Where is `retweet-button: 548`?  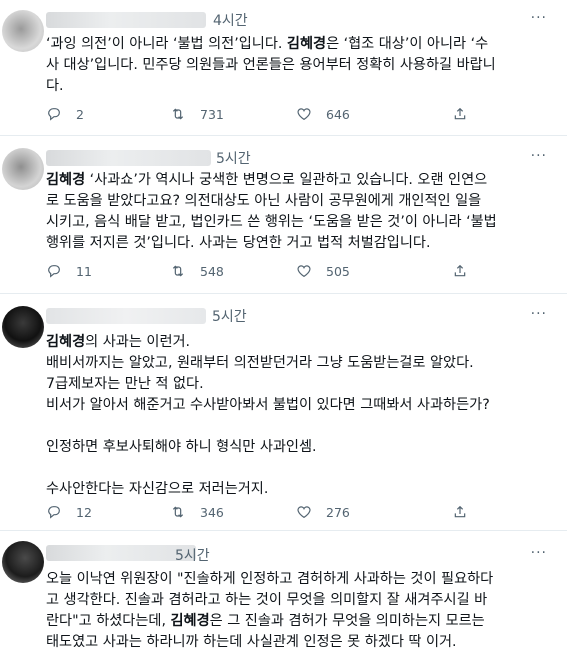 retweet-button: 548 is located at coordinates (197, 271).